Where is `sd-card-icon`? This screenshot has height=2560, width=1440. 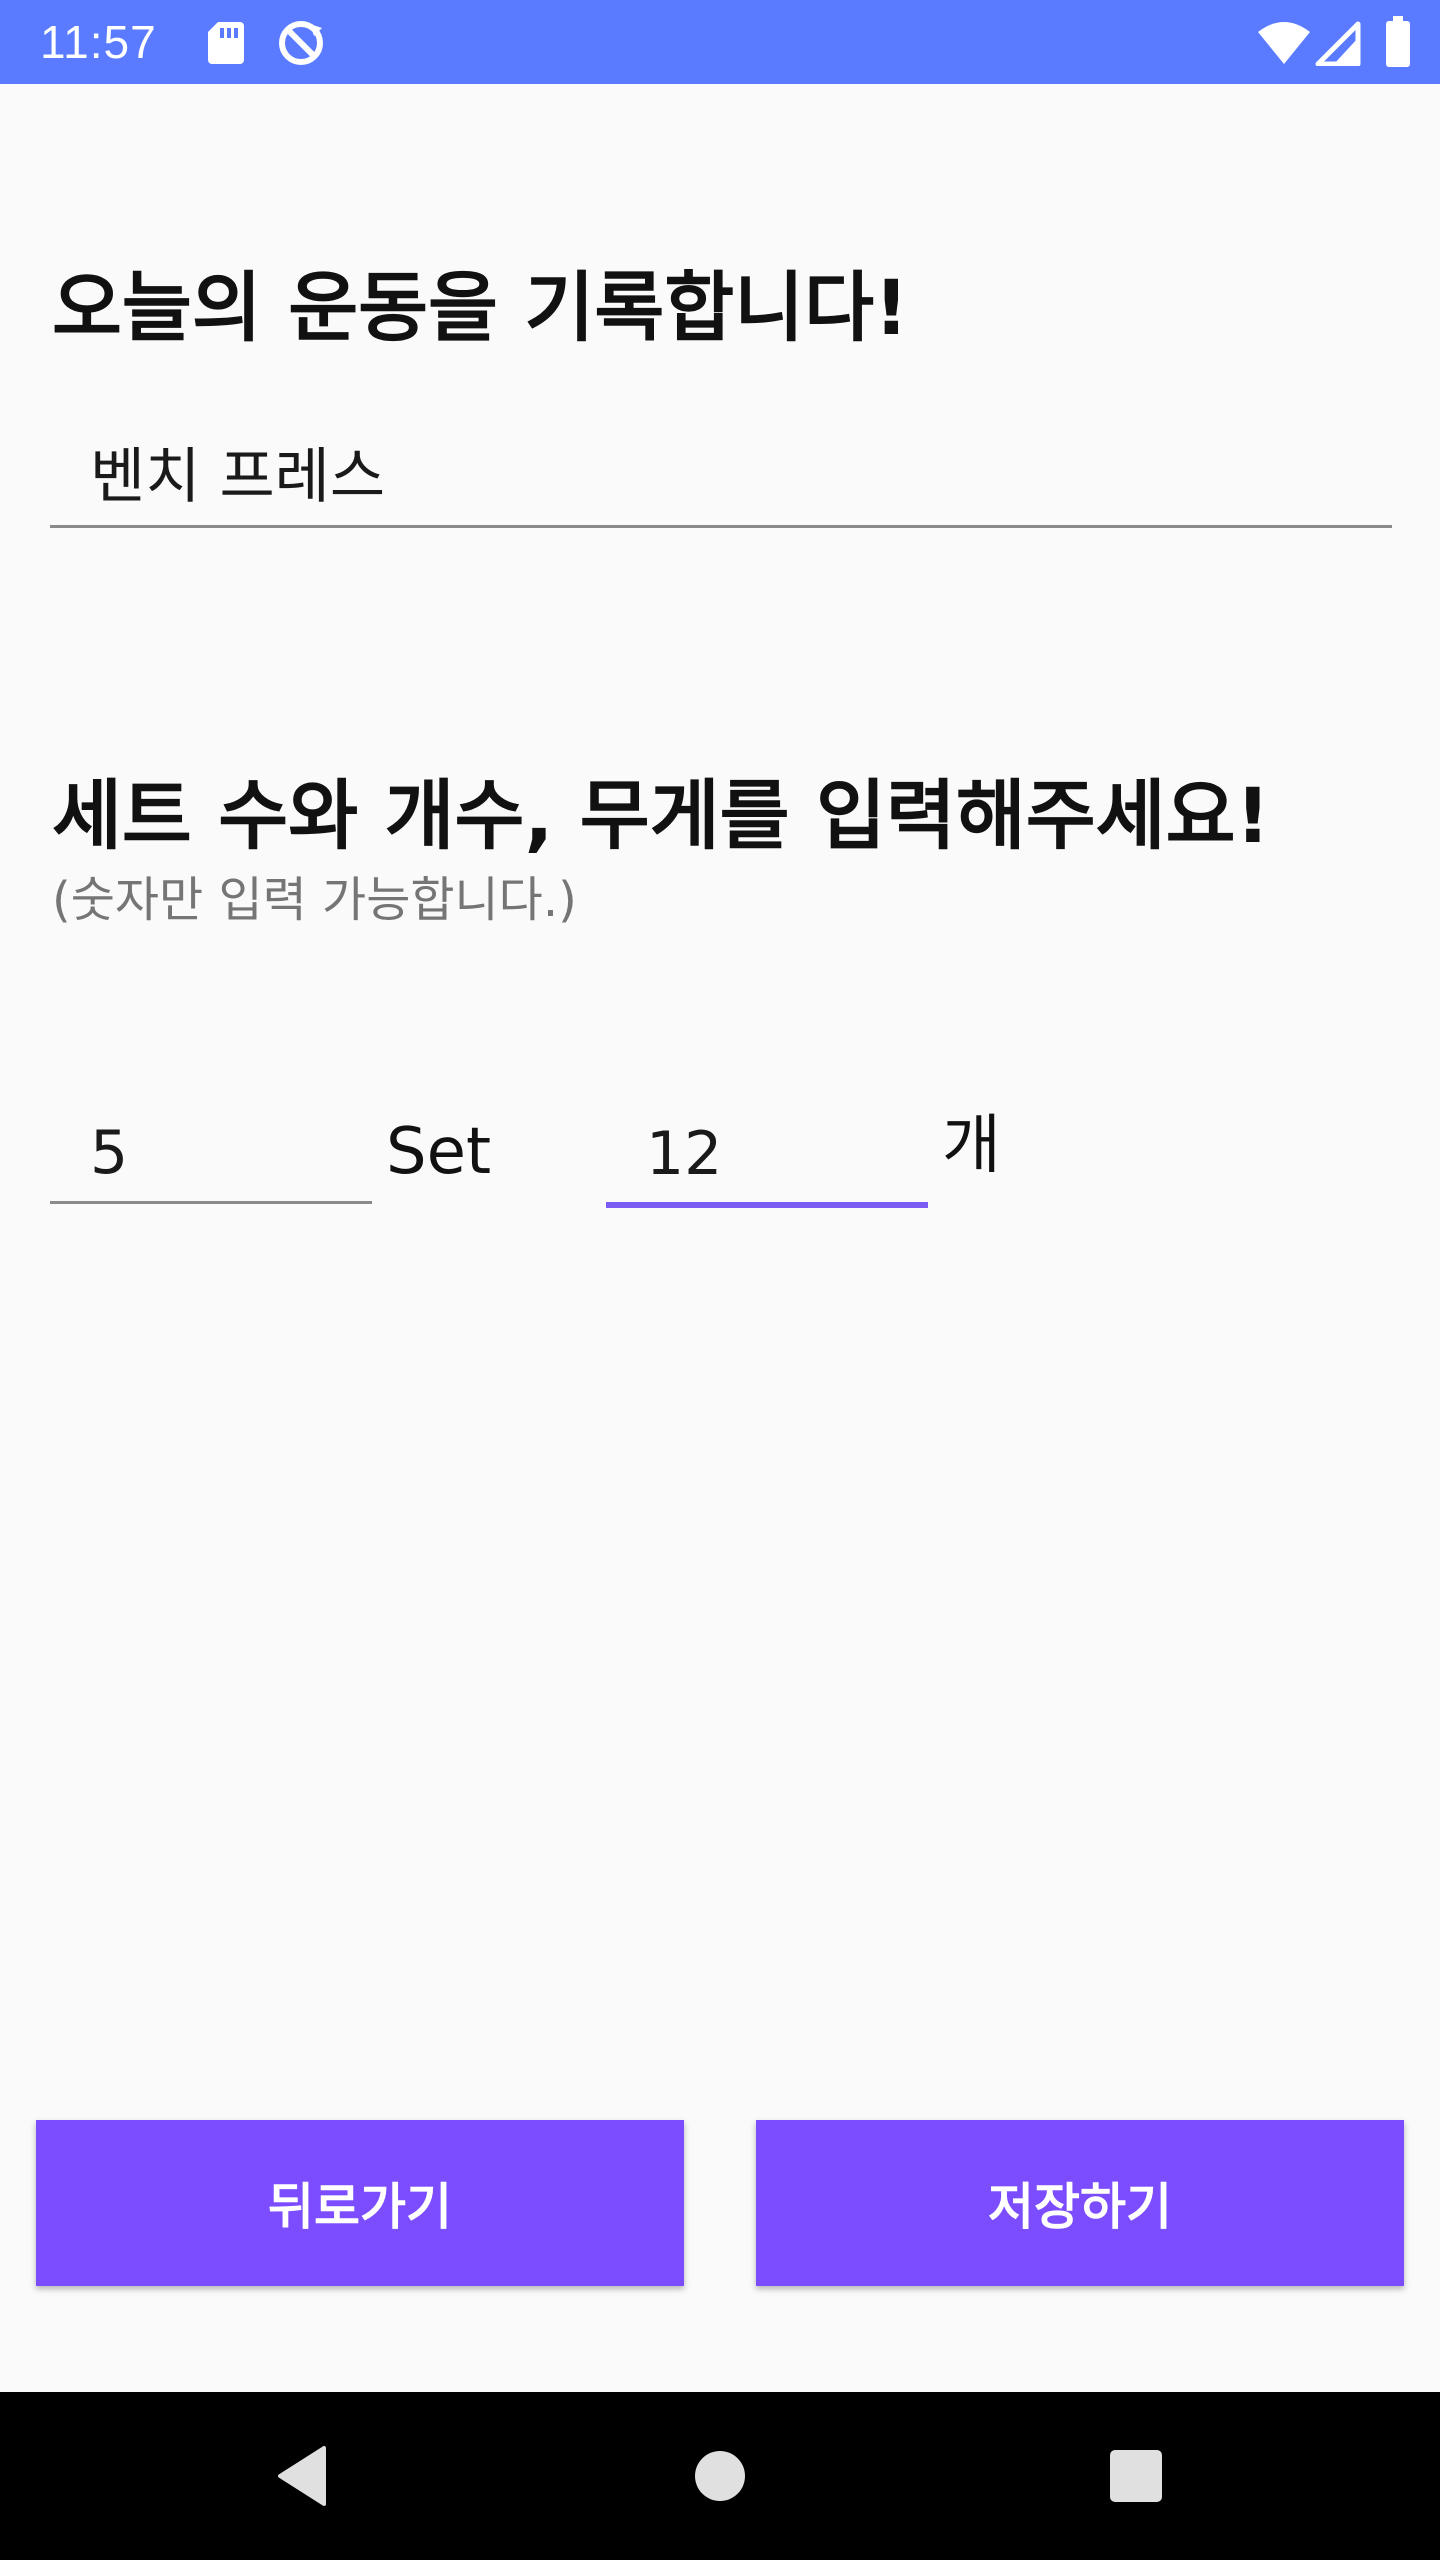
sd-card-icon is located at coordinates (226, 43).